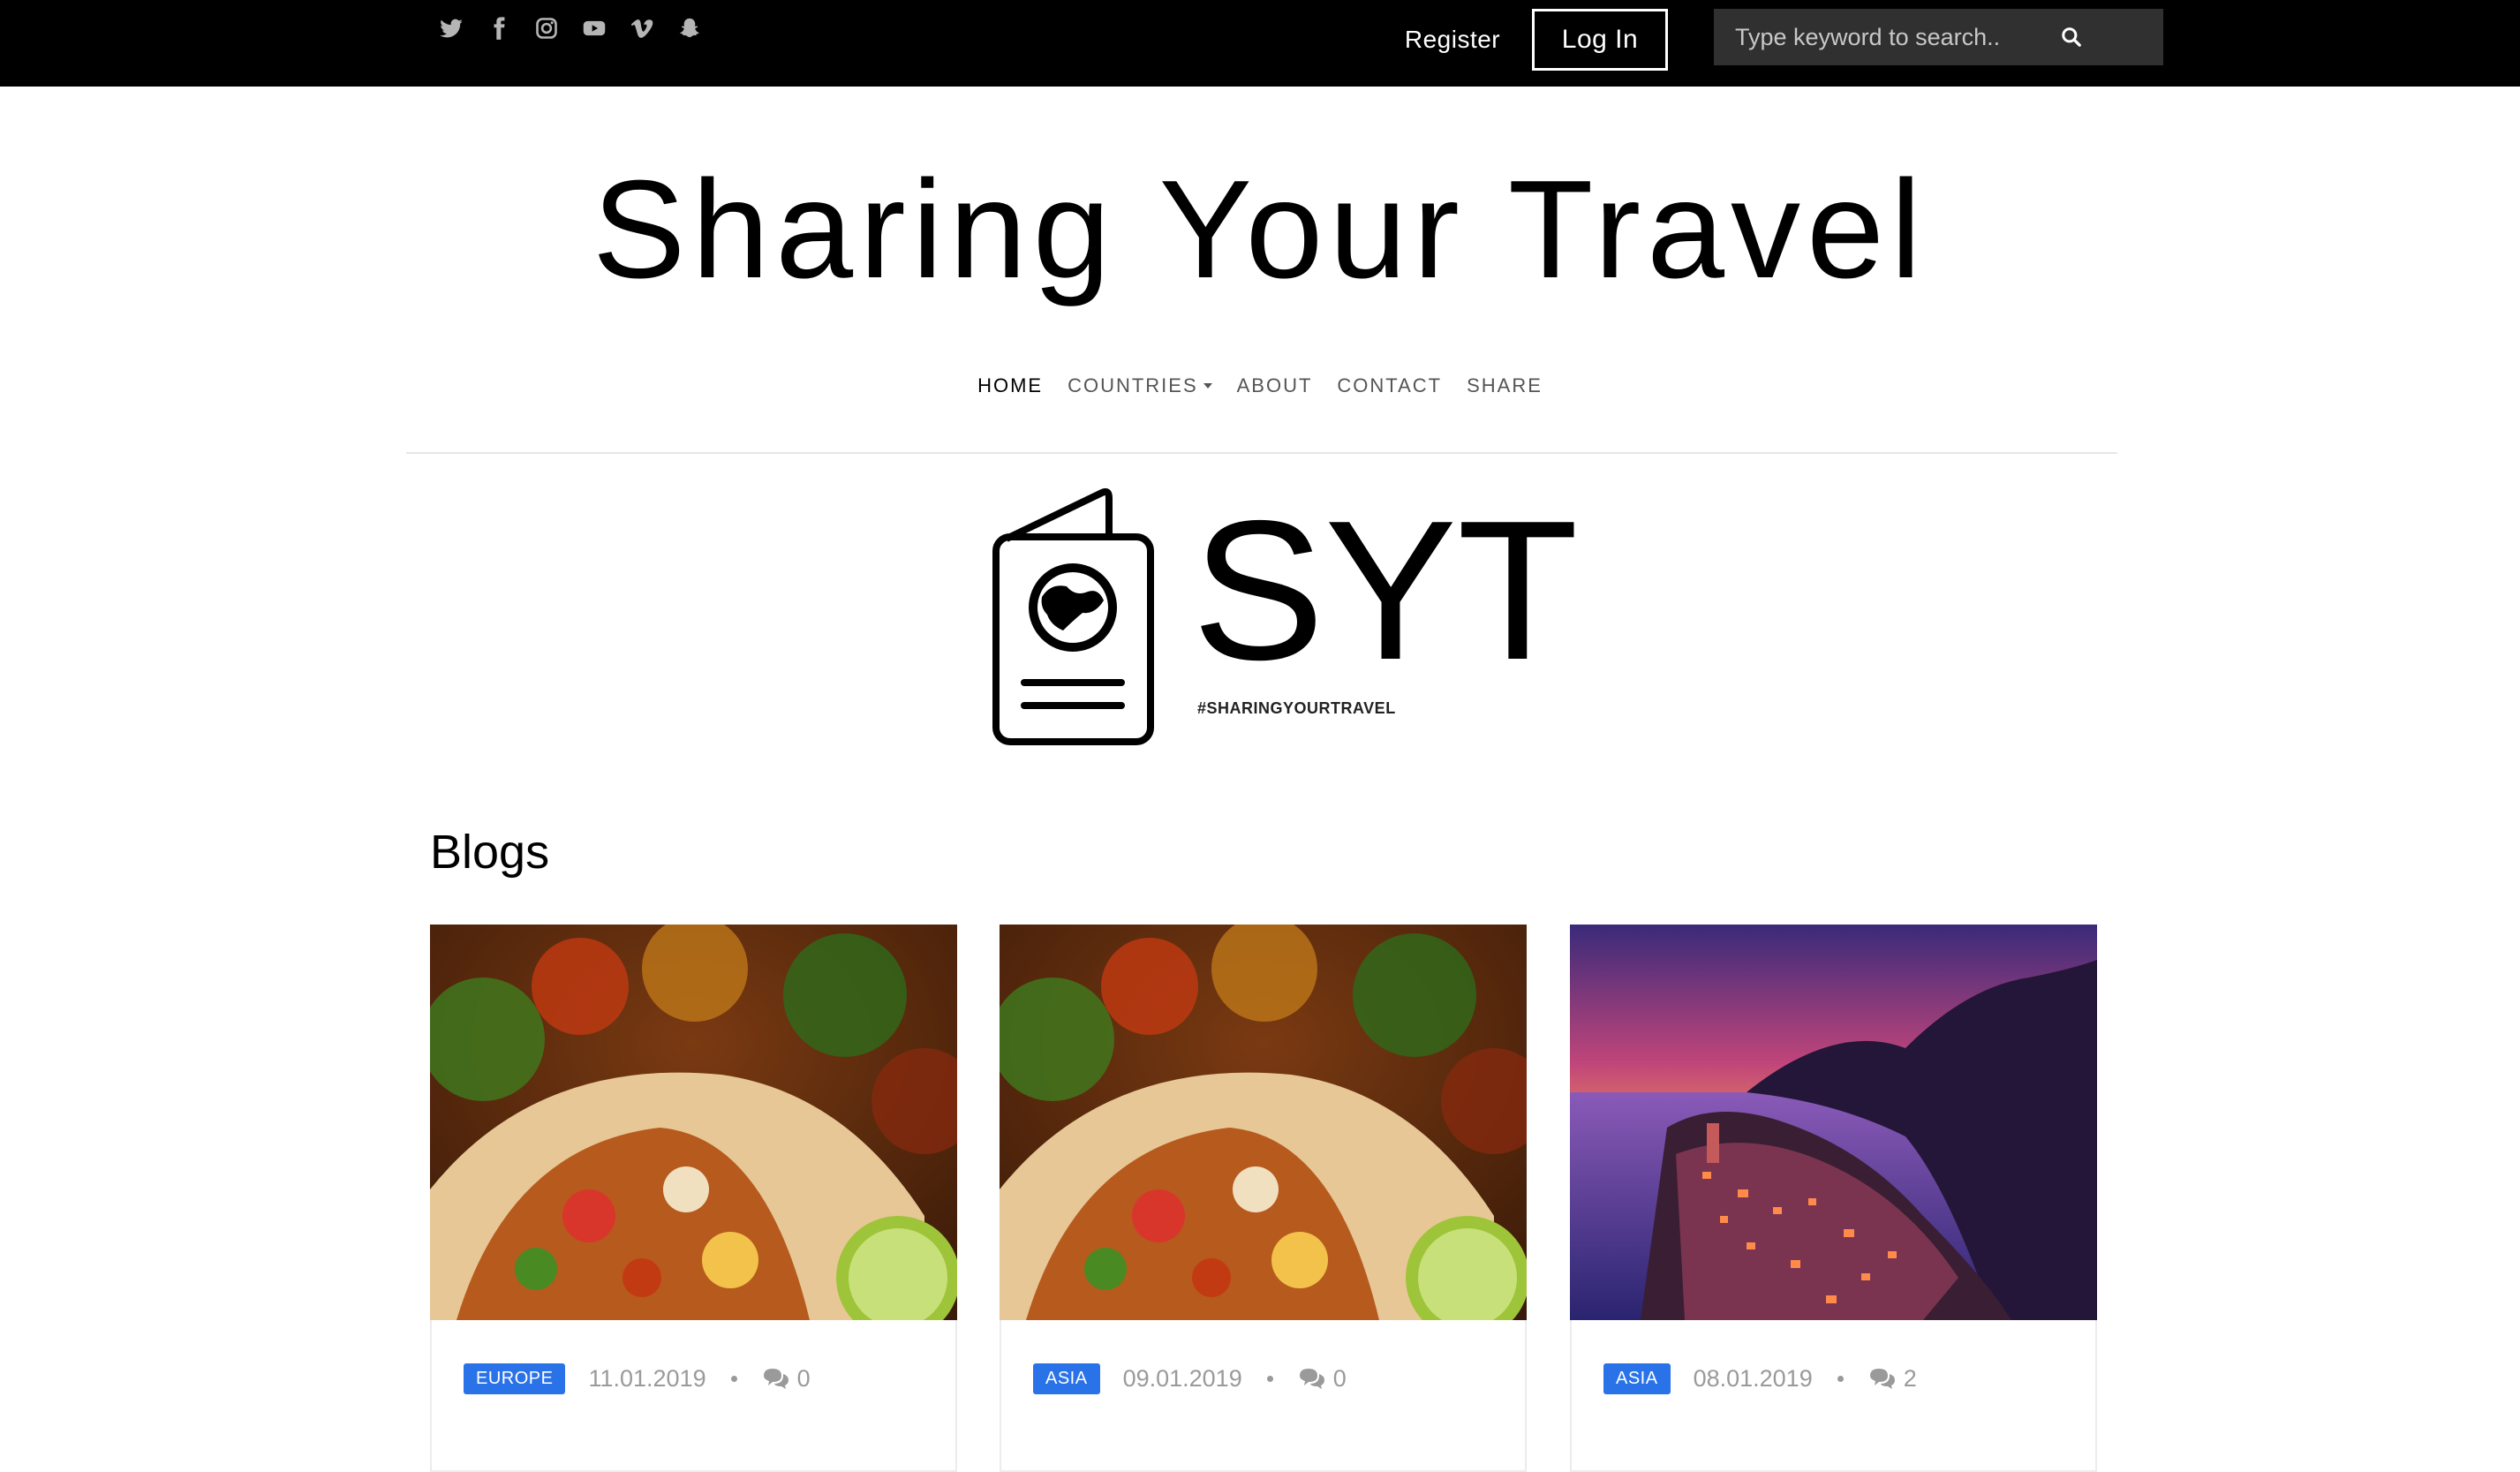 The height and width of the screenshot is (1472, 2520). Describe the element at coordinates (1452, 40) in the screenshot. I see `register-link: Register` at that location.